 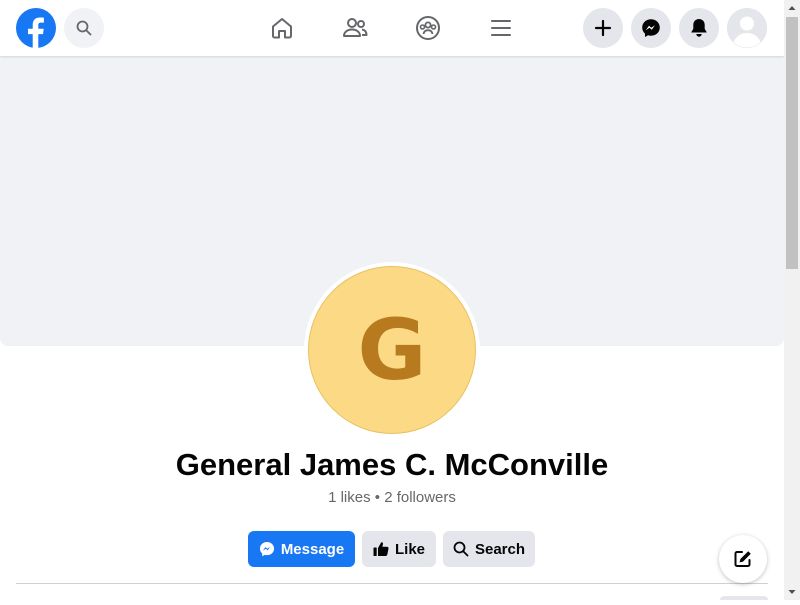 I want to click on facebook-logo-icon, so click(x=36, y=28).